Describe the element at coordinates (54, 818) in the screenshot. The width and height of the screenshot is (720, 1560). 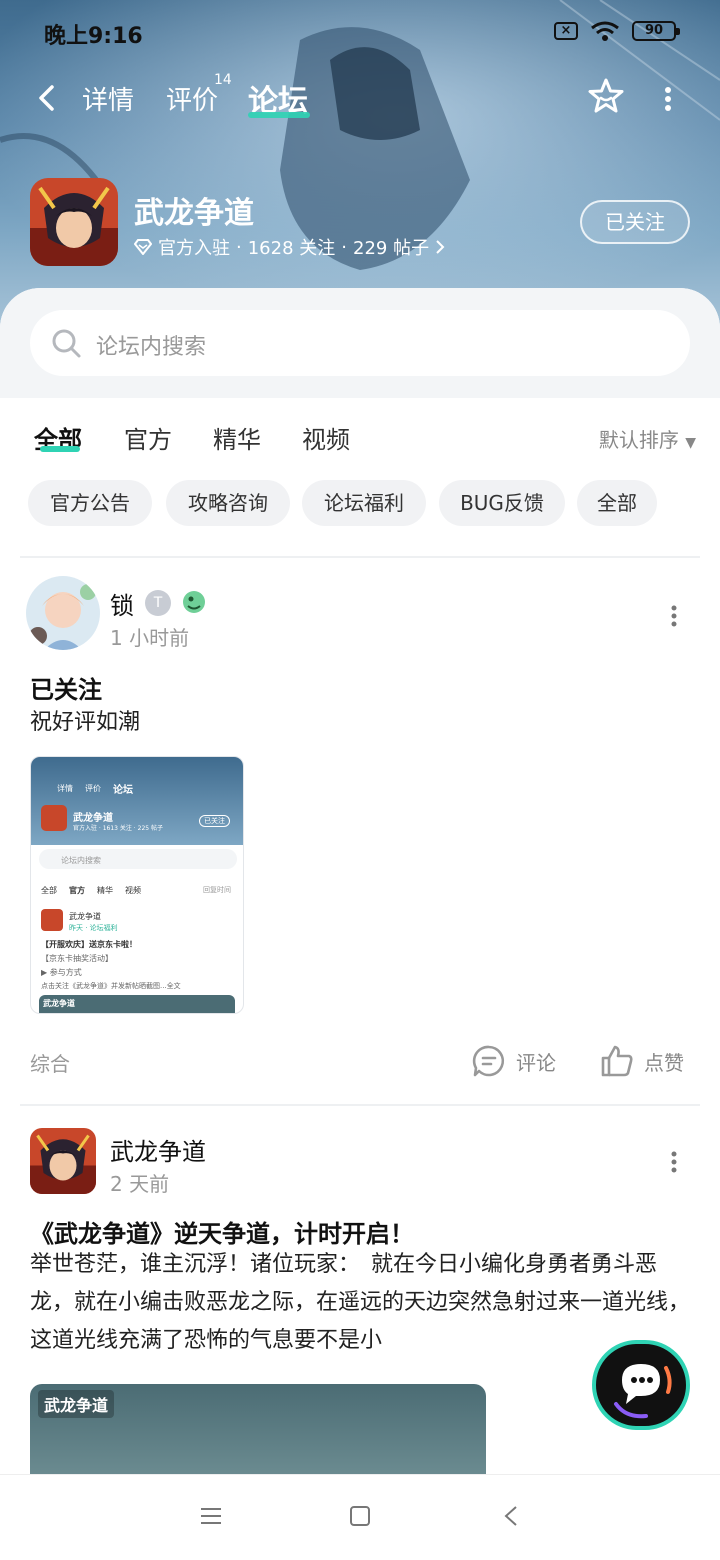
I see `thumb-game-icon` at that location.